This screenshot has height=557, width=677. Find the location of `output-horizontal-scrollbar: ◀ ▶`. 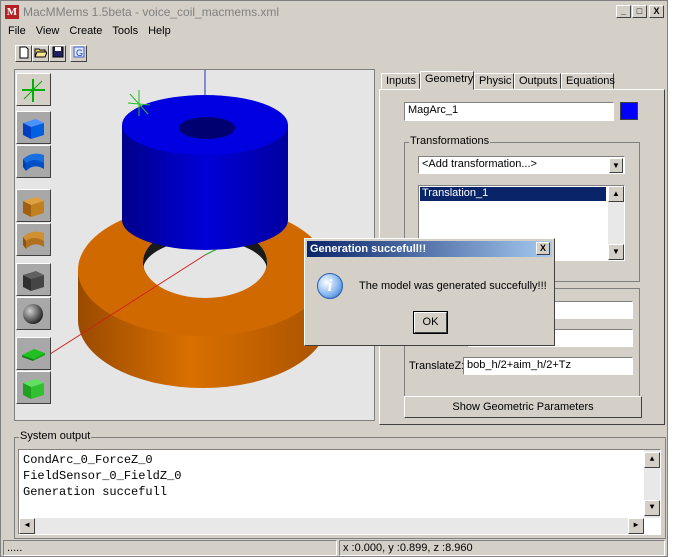

output-horizontal-scrollbar: ◀ ▶ is located at coordinates (331, 526).